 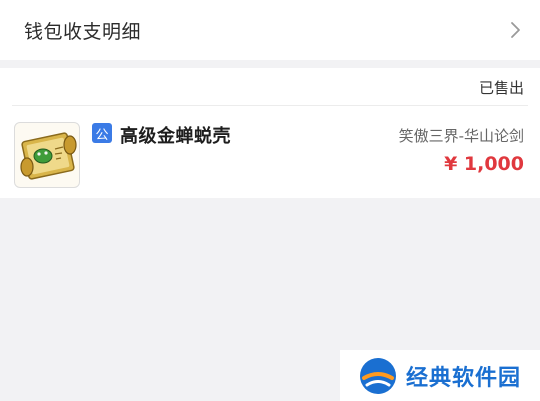 I want to click on item-price: ¥ 1,000, so click(x=484, y=164).